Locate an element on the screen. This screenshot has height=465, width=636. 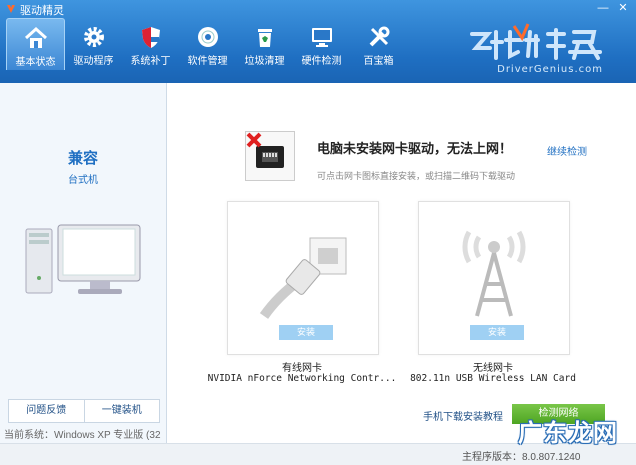
version-label: 主程序版本：8.0.807.1240 is located at coordinates (521, 457).